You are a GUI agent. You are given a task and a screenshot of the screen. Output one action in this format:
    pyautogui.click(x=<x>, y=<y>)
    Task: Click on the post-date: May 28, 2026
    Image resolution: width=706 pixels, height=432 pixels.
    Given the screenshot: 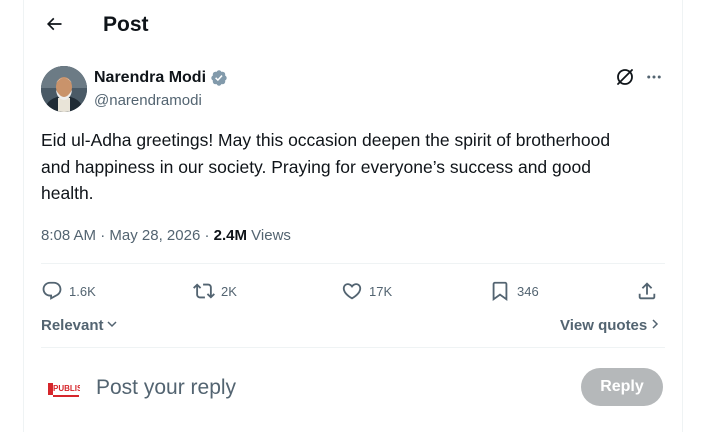 What is the action you would take?
    pyautogui.click(x=154, y=235)
    